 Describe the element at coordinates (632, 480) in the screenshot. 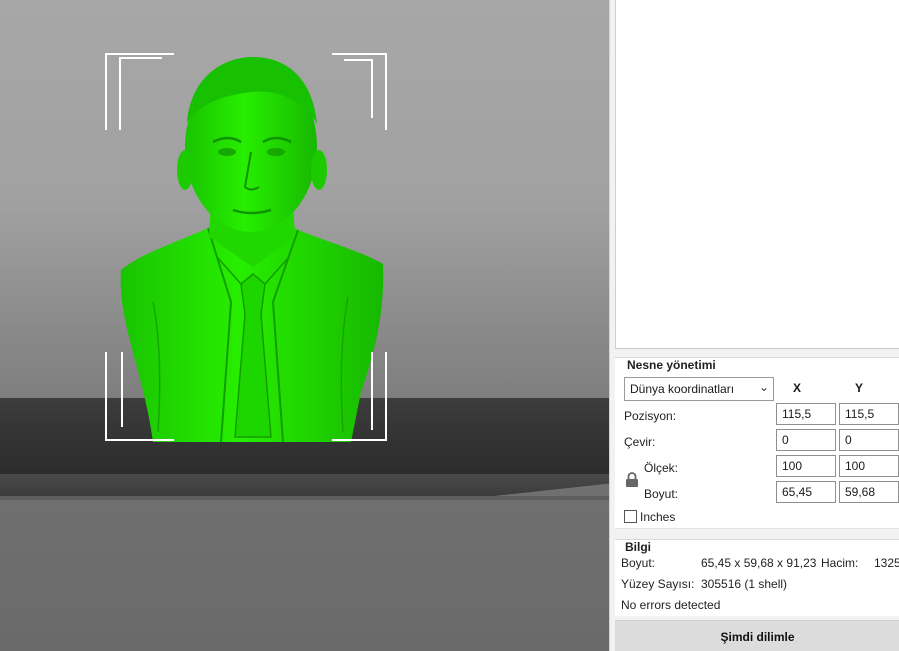

I see `lock-icon` at that location.